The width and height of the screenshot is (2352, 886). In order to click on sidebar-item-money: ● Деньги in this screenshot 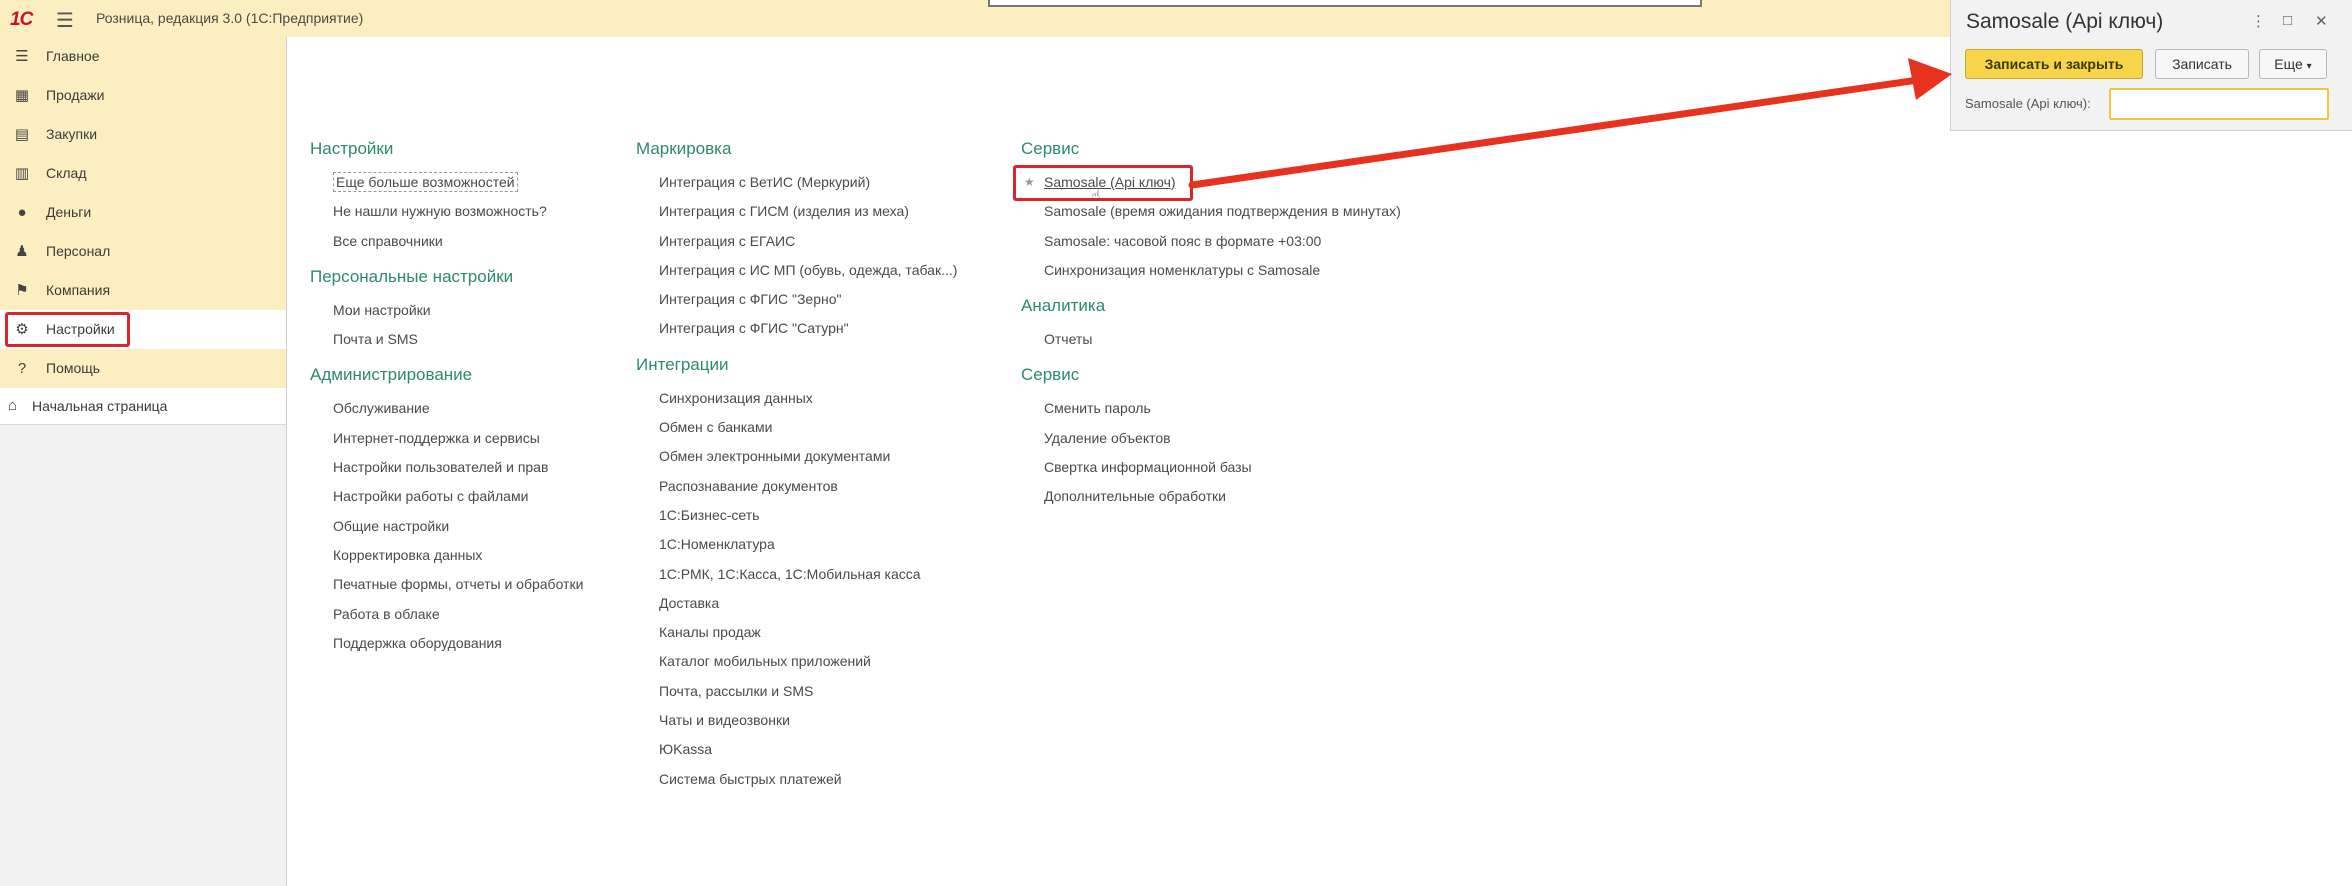, I will do `click(143, 212)`.